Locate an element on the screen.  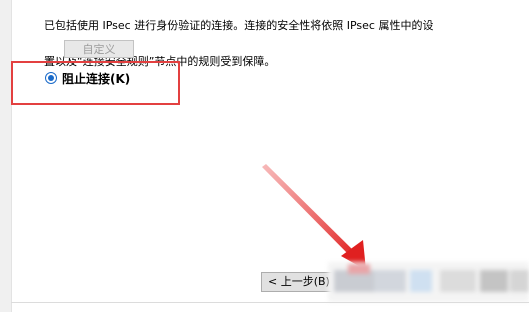
block-connection-radio is located at coordinates (51, 78).